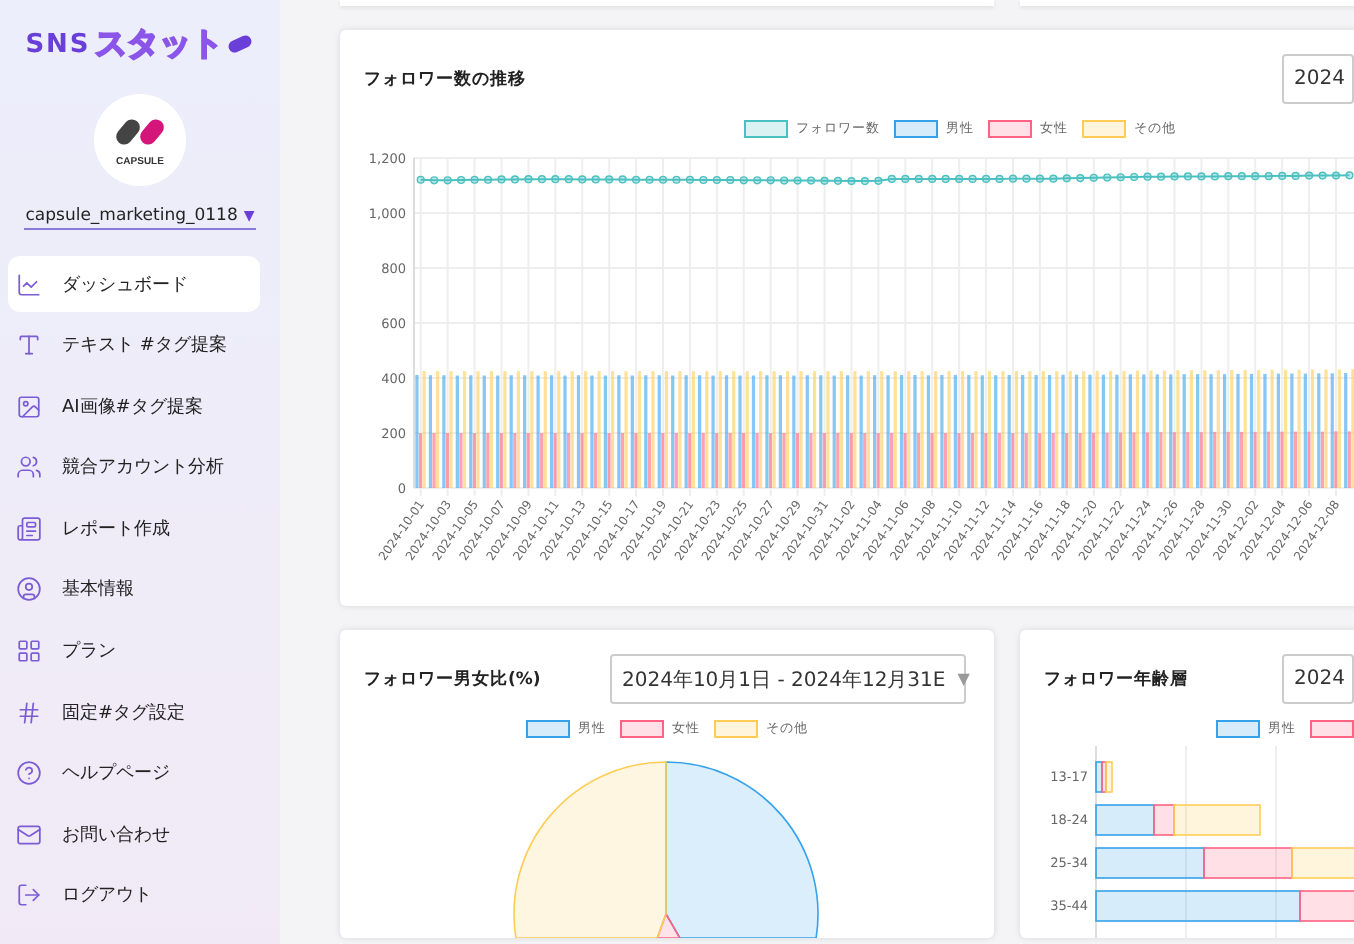 Image resolution: width=1354 pixels, height=944 pixels. Describe the element at coordinates (134, 467) in the screenshot. I see `nav-item: 競合アカウント分析` at that location.